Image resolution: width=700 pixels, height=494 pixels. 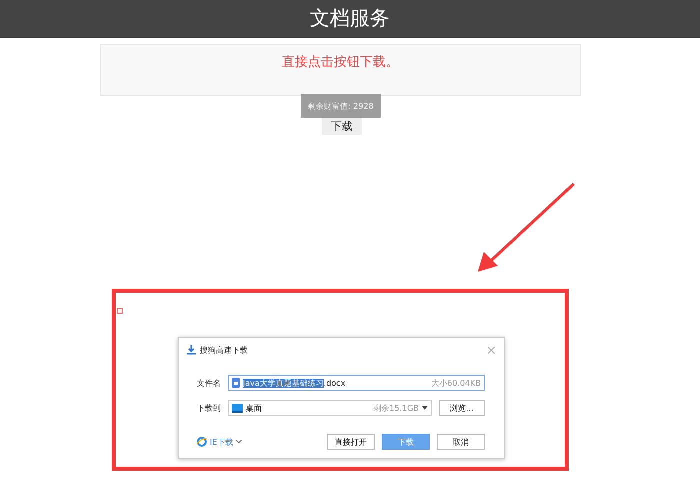 What do you see at coordinates (356, 383) in the screenshot?
I see `filename-field: Java大学真题基础练习.docx 大小60.04KB` at bounding box center [356, 383].